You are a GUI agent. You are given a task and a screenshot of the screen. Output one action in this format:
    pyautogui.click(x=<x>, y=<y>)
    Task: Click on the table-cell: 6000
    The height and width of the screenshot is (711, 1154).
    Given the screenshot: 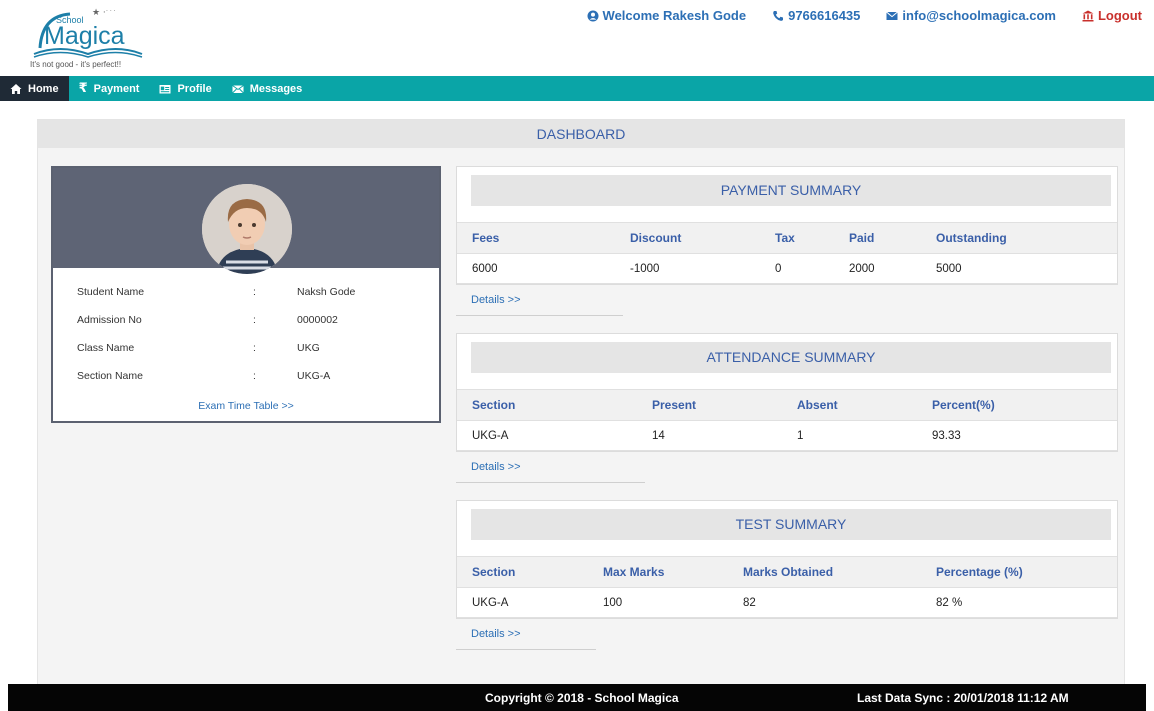 What is the action you would take?
    pyautogui.click(x=485, y=268)
    